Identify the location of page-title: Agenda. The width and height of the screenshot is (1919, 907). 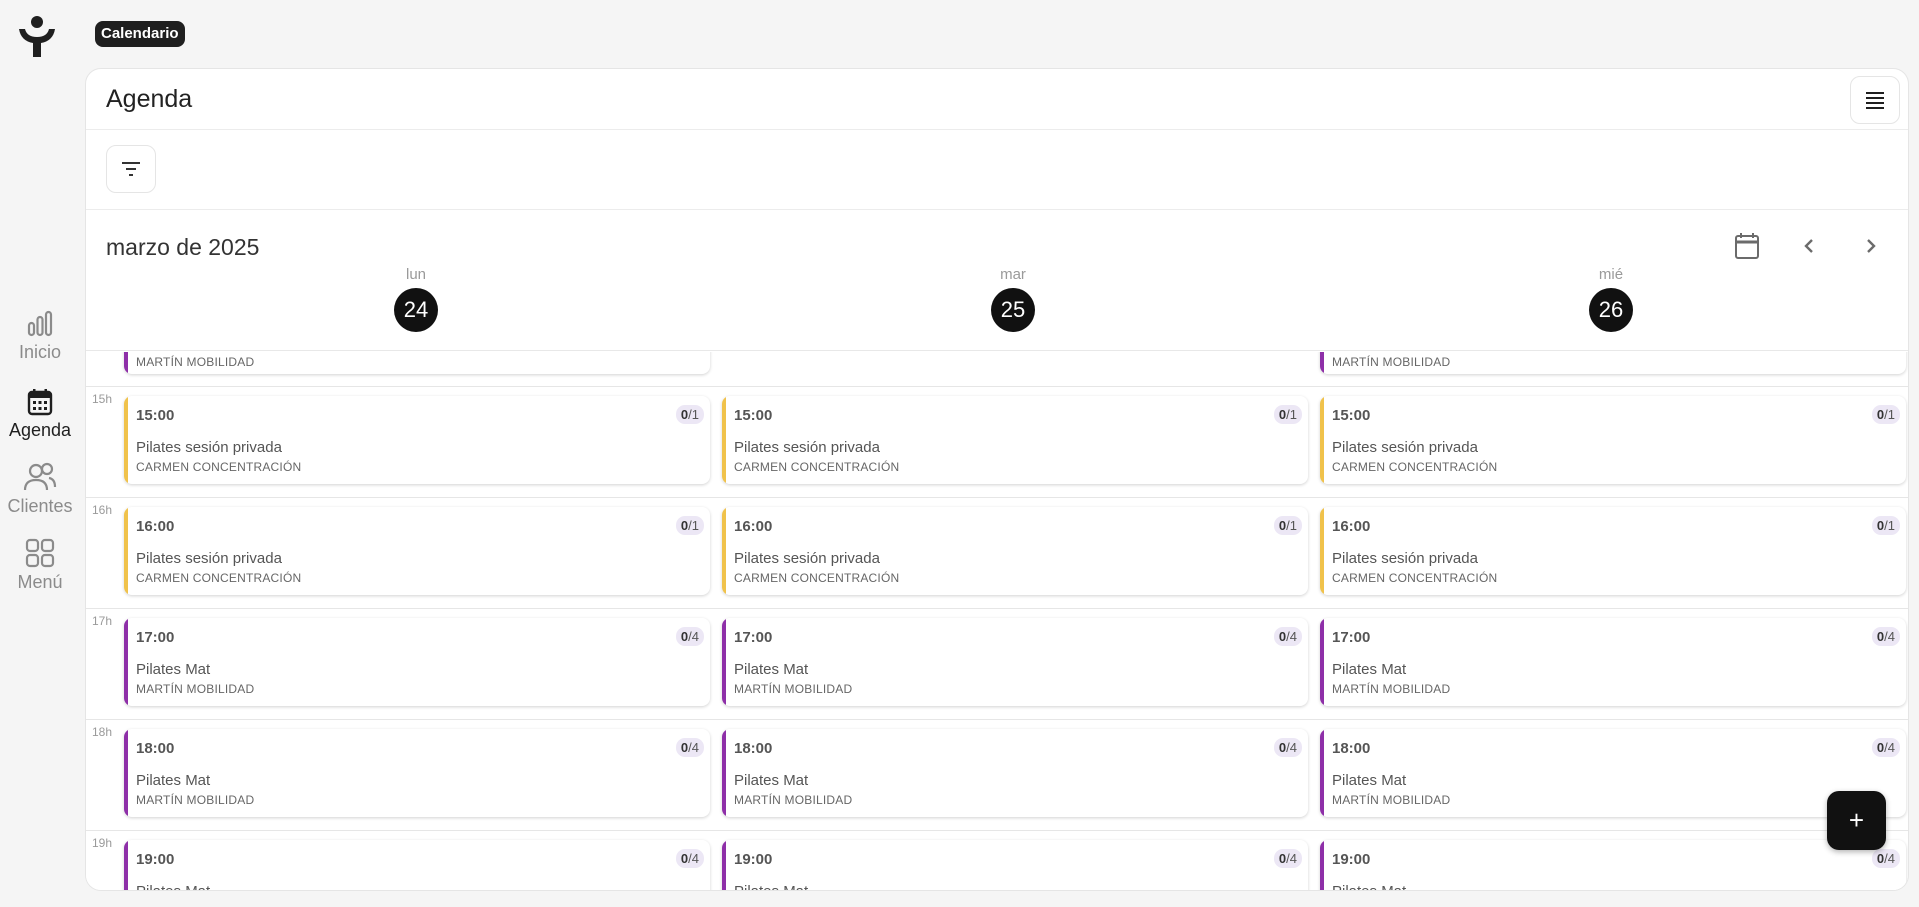
(149, 98).